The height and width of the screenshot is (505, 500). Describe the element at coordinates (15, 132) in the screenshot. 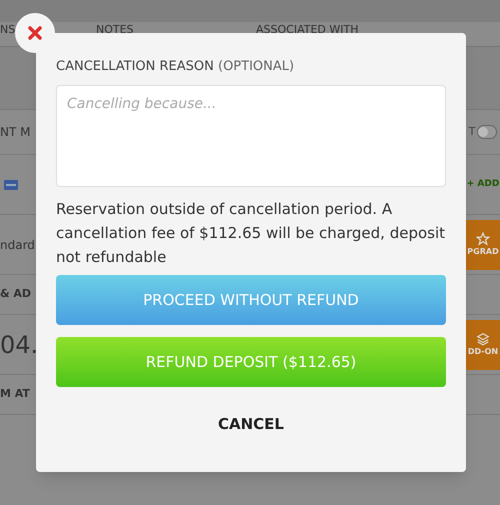

I see `row-label: NT M` at that location.